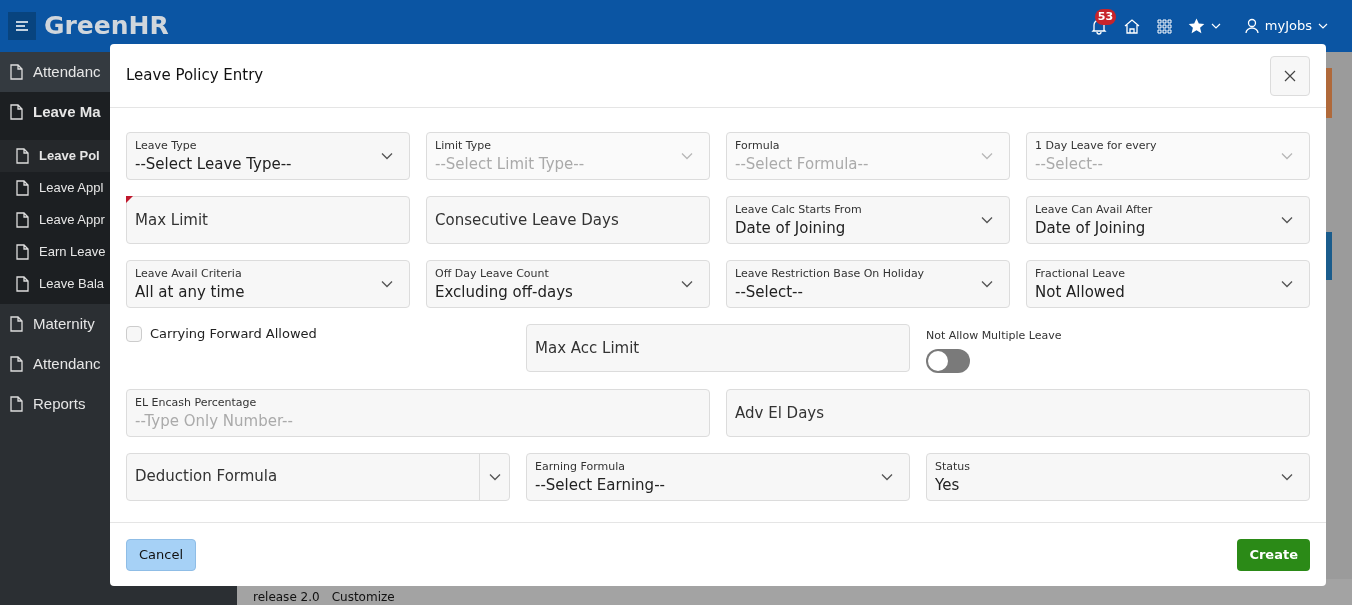  Describe the element at coordinates (189, 274) in the screenshot. I see `field-label: Leave Avail Criteria` at that location.